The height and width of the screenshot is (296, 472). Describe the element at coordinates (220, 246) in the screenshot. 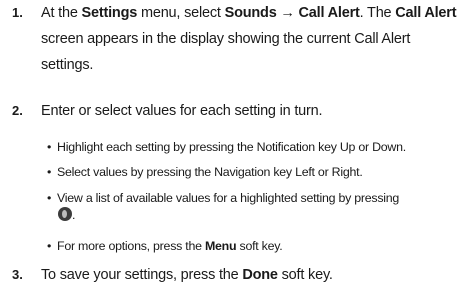

I see `menu-softkey-label: Menu` at that location.